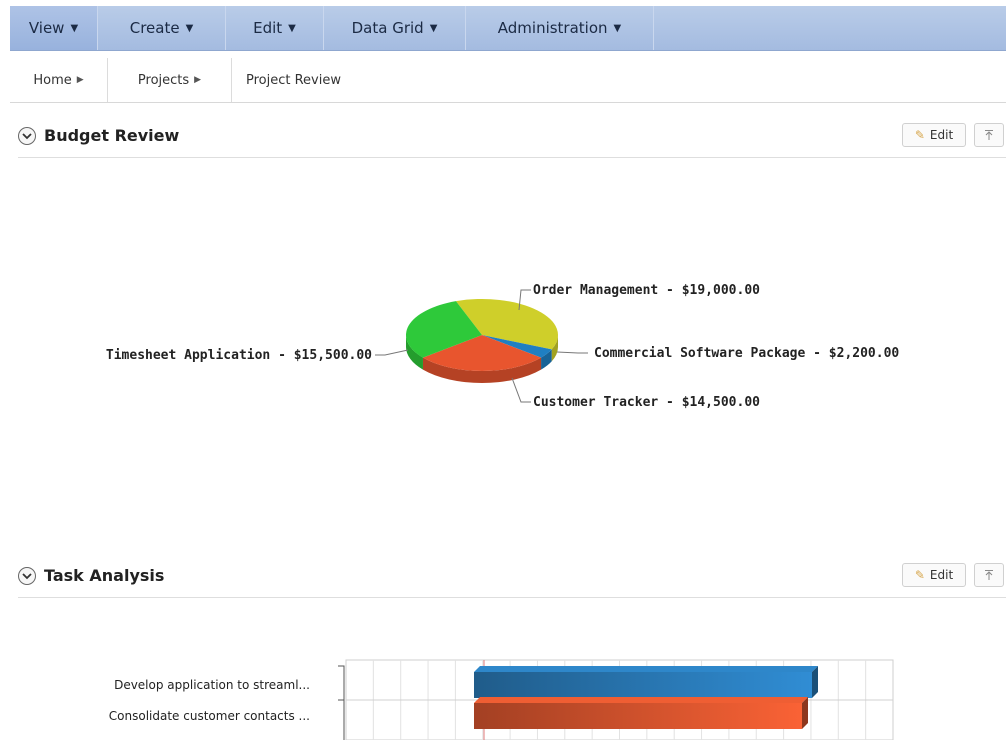 This screenshot has height=740, width=1006. Describe the element at coordinates (646, 402) in the screenshot. I see `pie-slice-label: Customer Tracker - $14,500.00` at that location.